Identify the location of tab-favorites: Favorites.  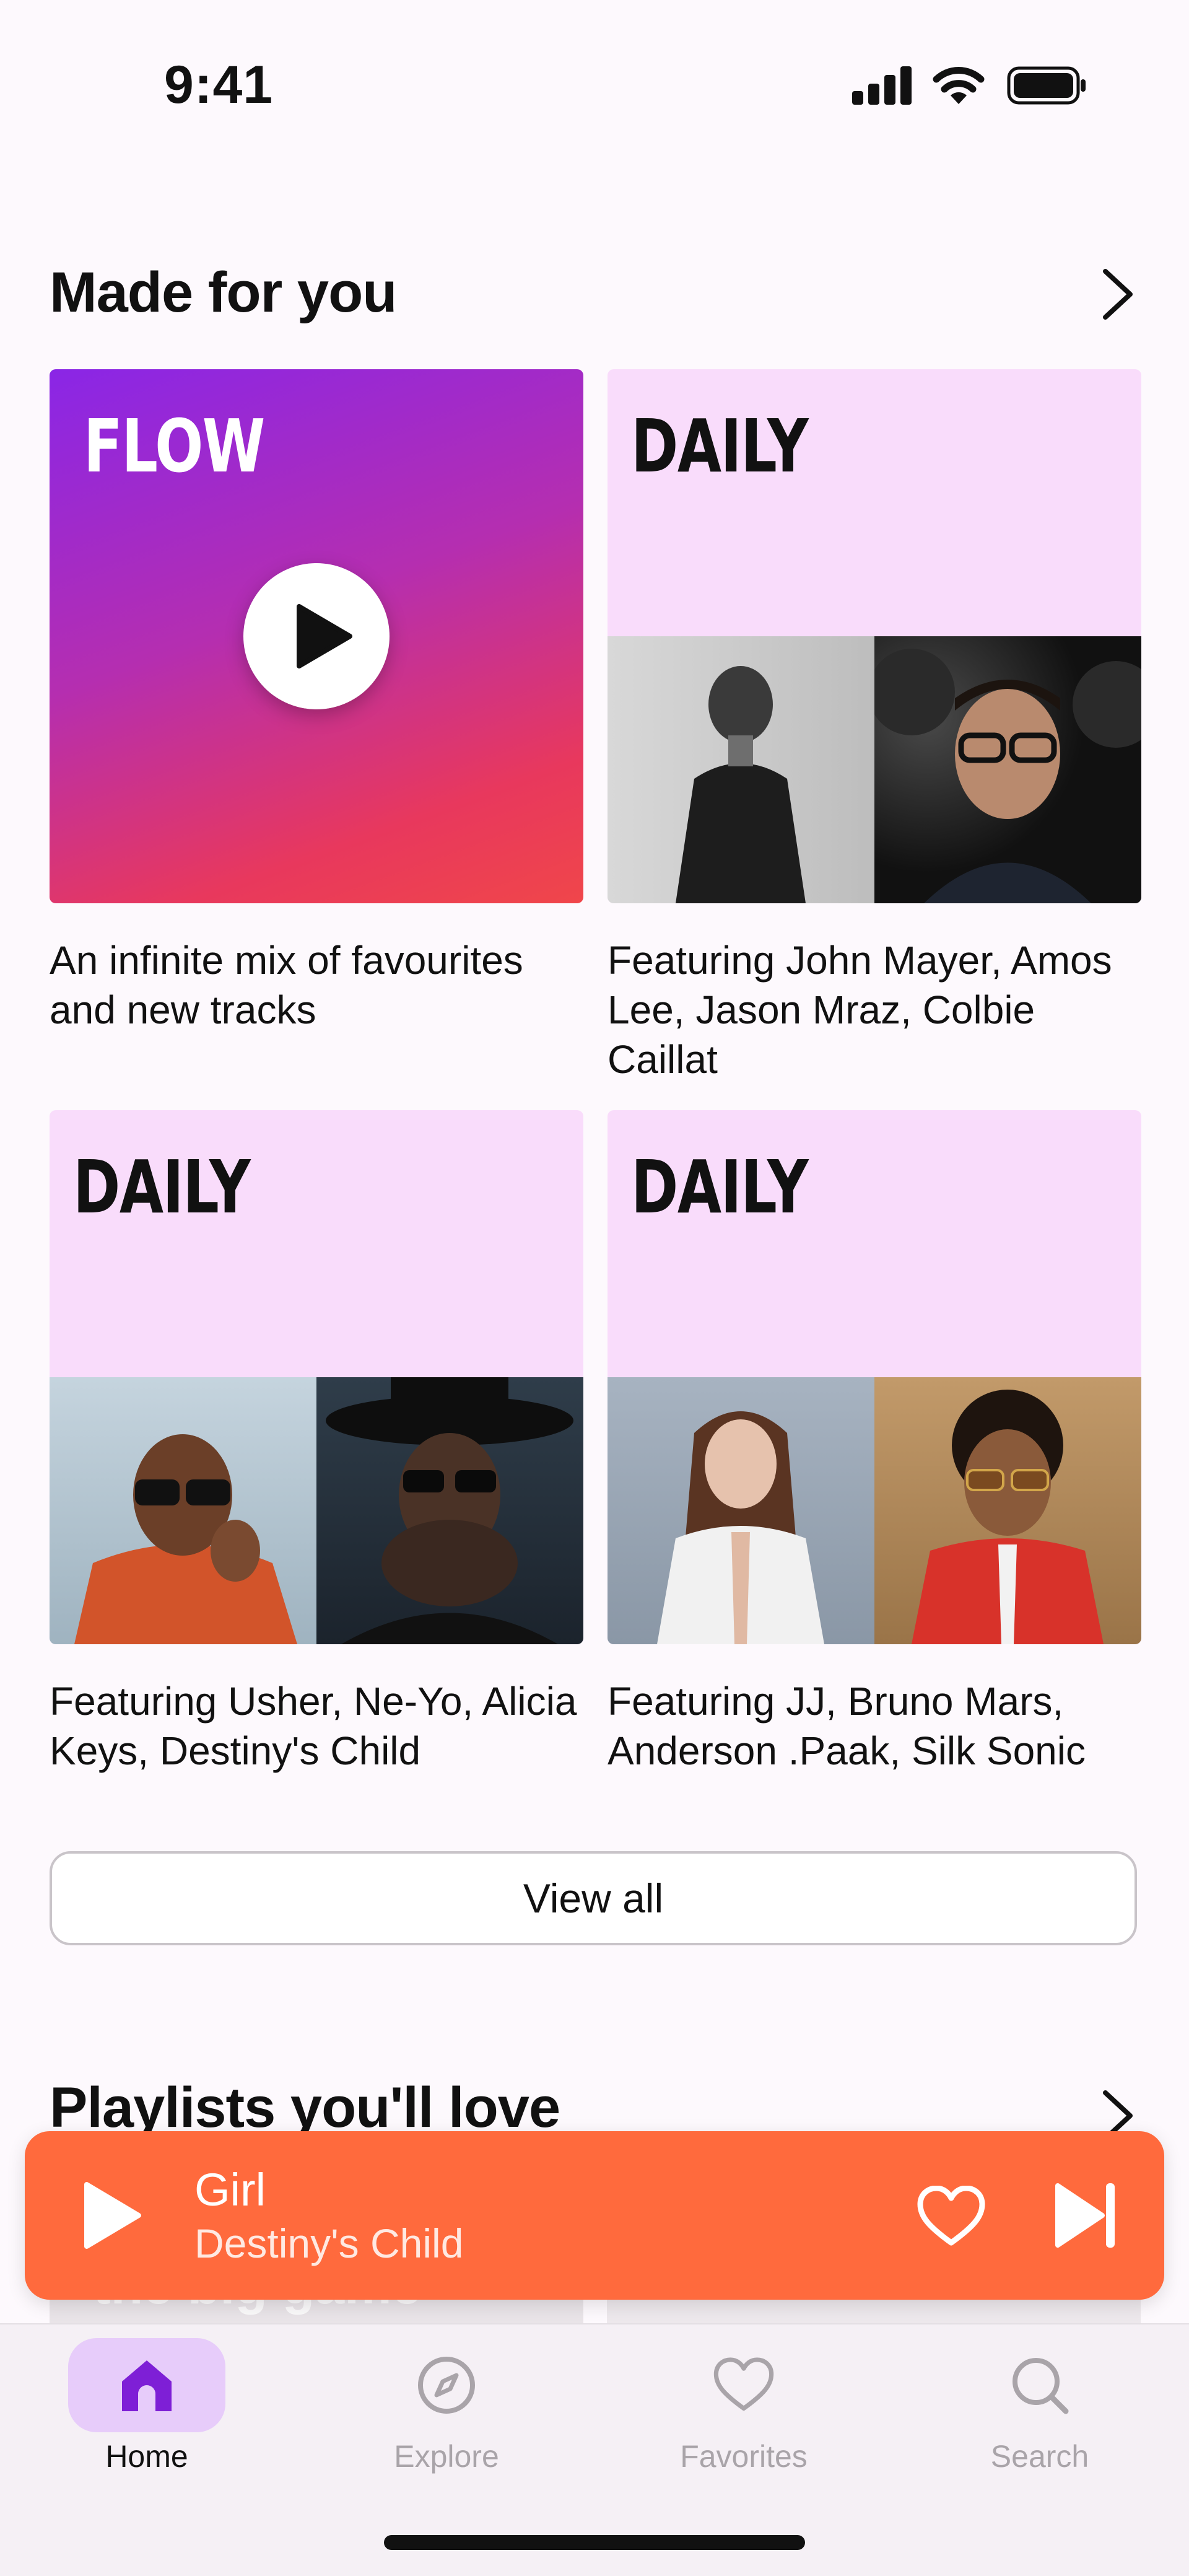
(743, 2406).